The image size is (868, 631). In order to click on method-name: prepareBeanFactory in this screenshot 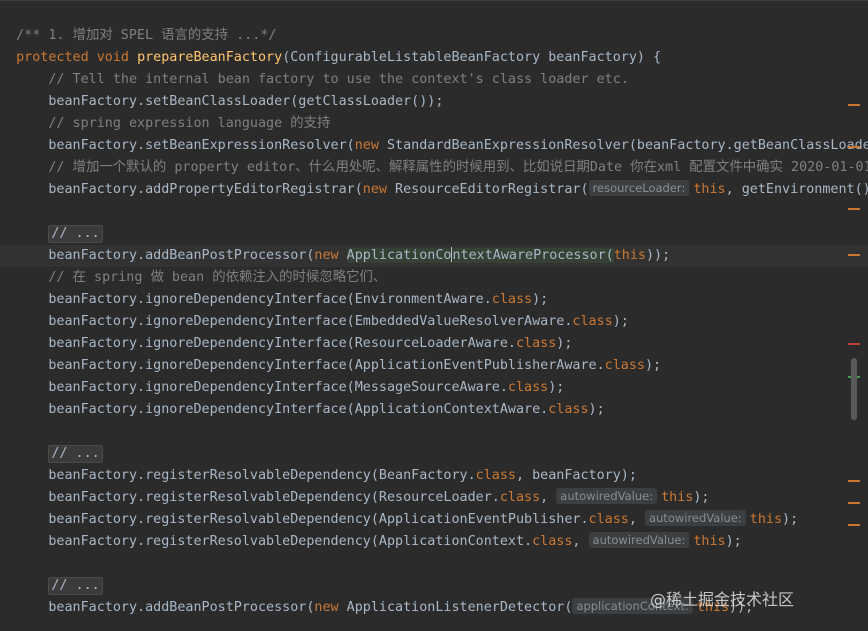, I will do `click(210, 57)`.